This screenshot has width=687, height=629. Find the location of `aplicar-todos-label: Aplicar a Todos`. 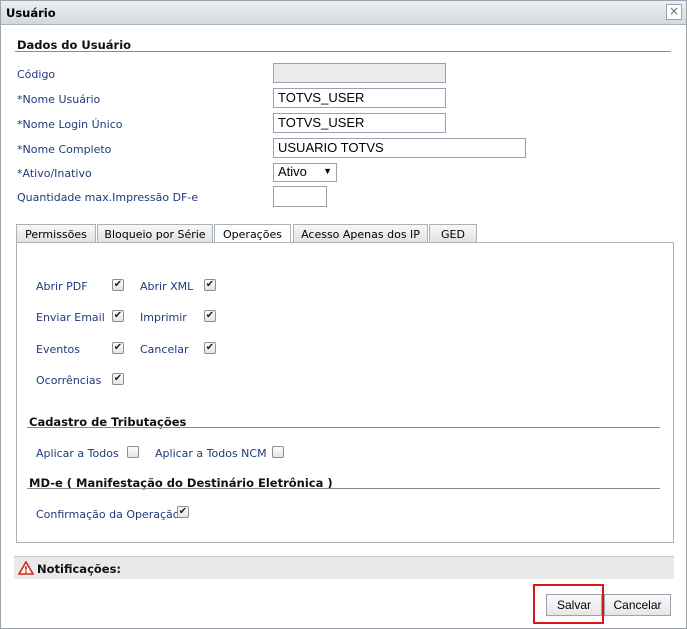

aplicar-todos-label: Aplicar a Todos is located at coordinates (77, 453).